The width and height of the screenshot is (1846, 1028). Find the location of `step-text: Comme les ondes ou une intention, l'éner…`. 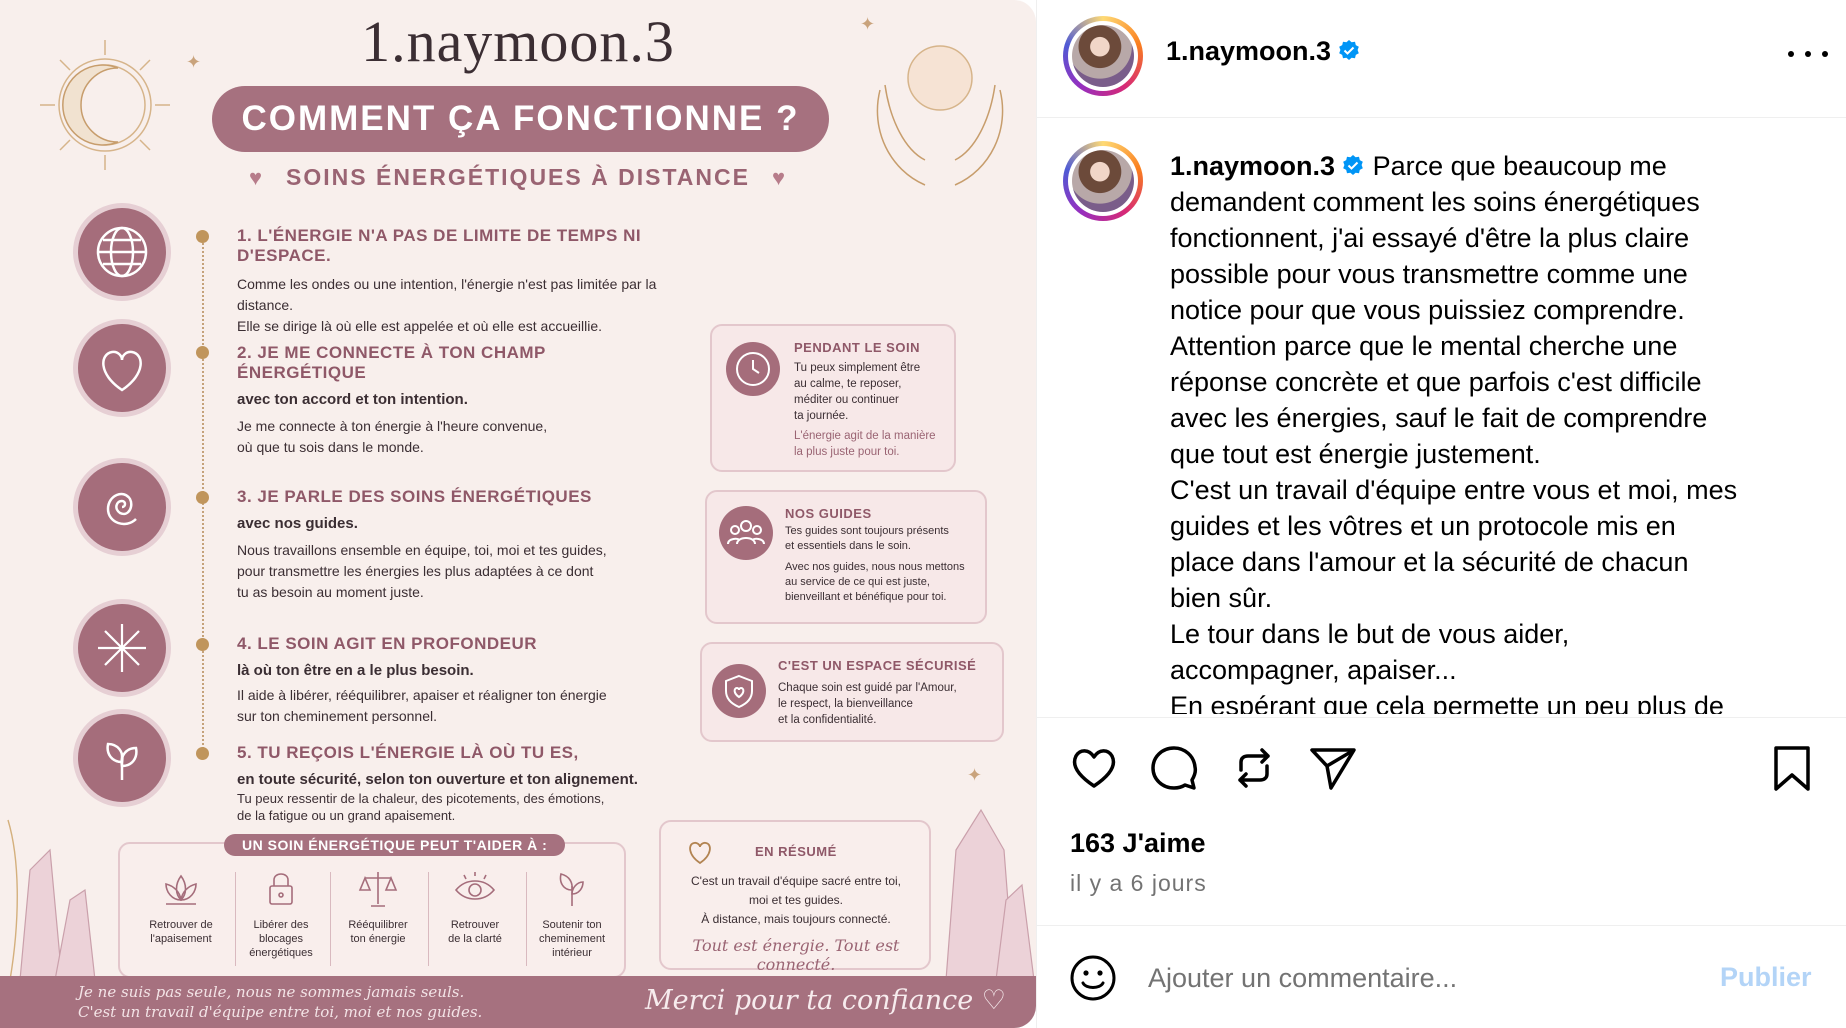

step-text: Comme les ondes ou une intention, l'éner… is located at coordinates (447, 294).